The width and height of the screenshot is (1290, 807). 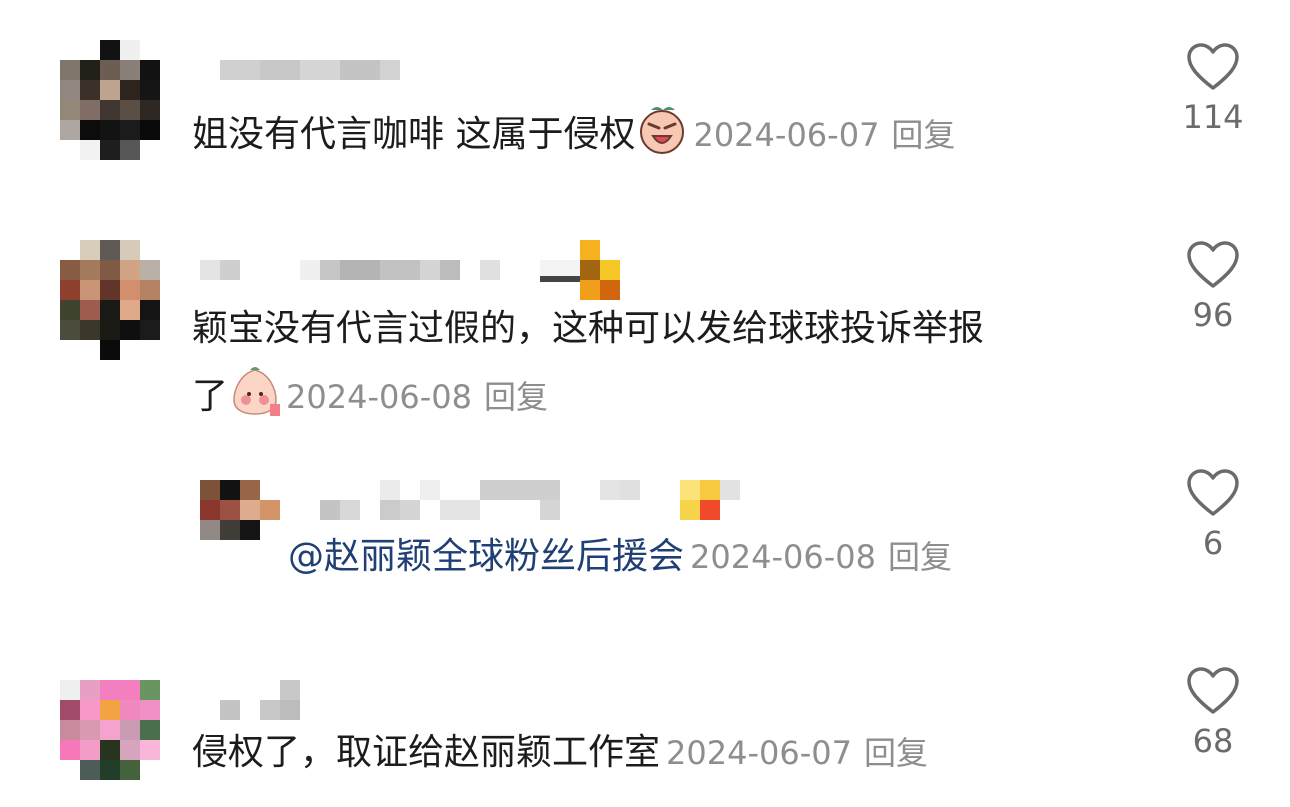 What do you see at coordinates (414, 134) in the screenshot?
I see `comment-body: 姐没有代言咖啡 这属于侵权` at bounding box center [414, 134].